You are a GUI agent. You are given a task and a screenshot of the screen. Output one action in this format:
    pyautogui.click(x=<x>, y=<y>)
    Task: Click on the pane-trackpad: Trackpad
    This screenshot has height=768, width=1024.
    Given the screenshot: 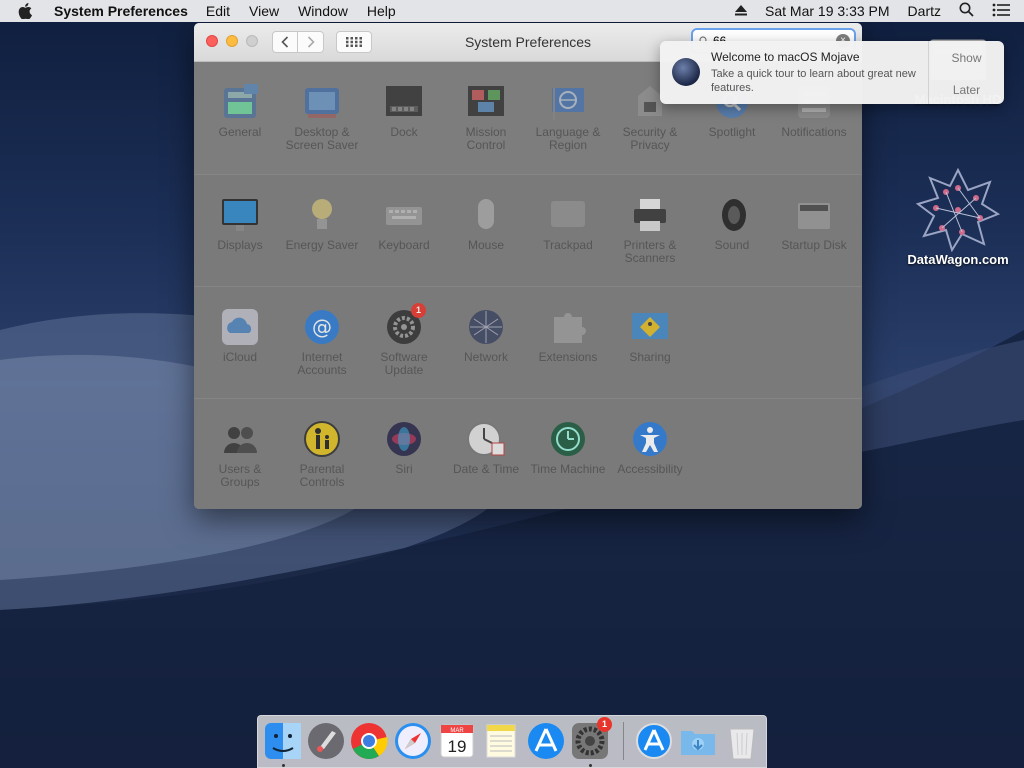 What is the action you would take?
    pyautogui.click(x=568, y=223)
    